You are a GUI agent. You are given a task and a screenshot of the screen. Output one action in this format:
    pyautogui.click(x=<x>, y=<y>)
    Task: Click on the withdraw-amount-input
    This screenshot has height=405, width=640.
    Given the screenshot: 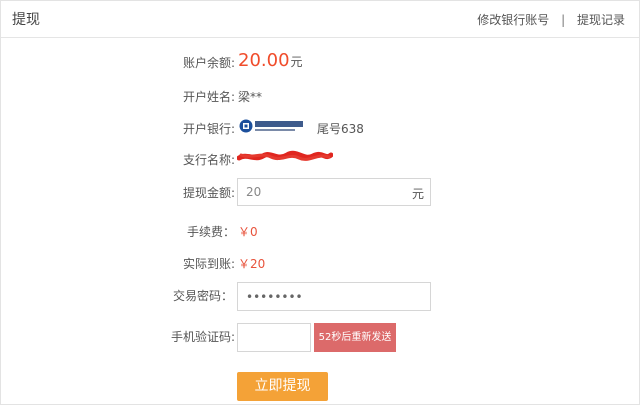 What is the action you would take?
    pyautogui.click(x=327, y=192)
    